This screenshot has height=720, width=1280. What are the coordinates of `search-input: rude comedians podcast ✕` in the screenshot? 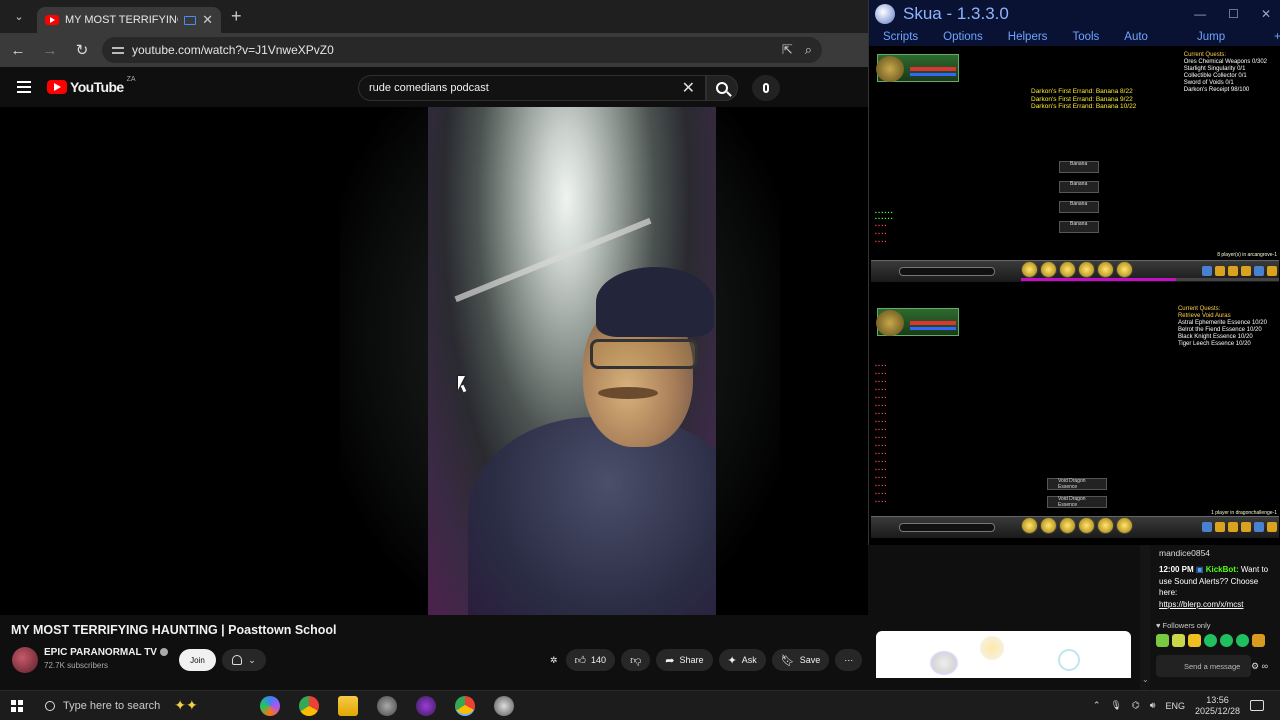 It's located at (532, 88).